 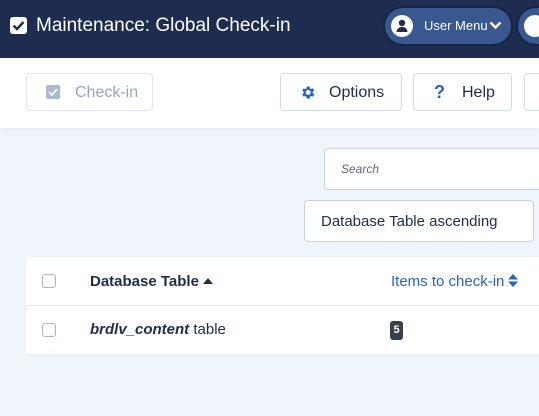 I want to click on gear-icon, so click(x=308, y=92).